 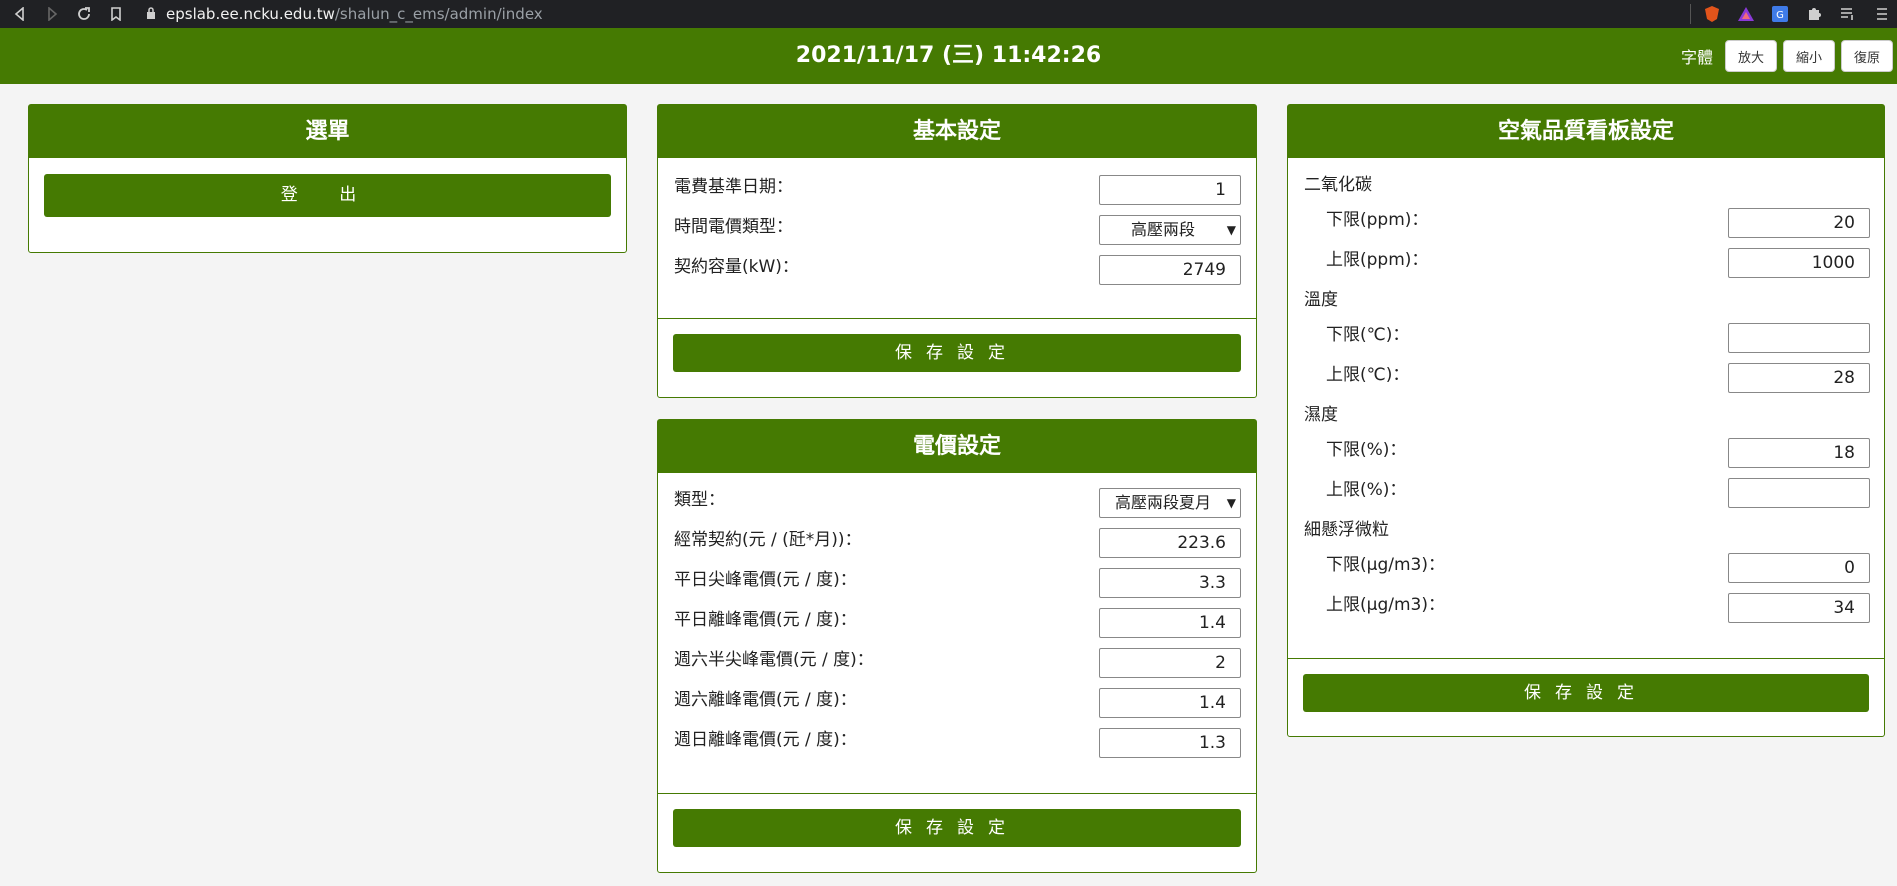 I want to click on menu-icon, so click(x=1882, y=14).